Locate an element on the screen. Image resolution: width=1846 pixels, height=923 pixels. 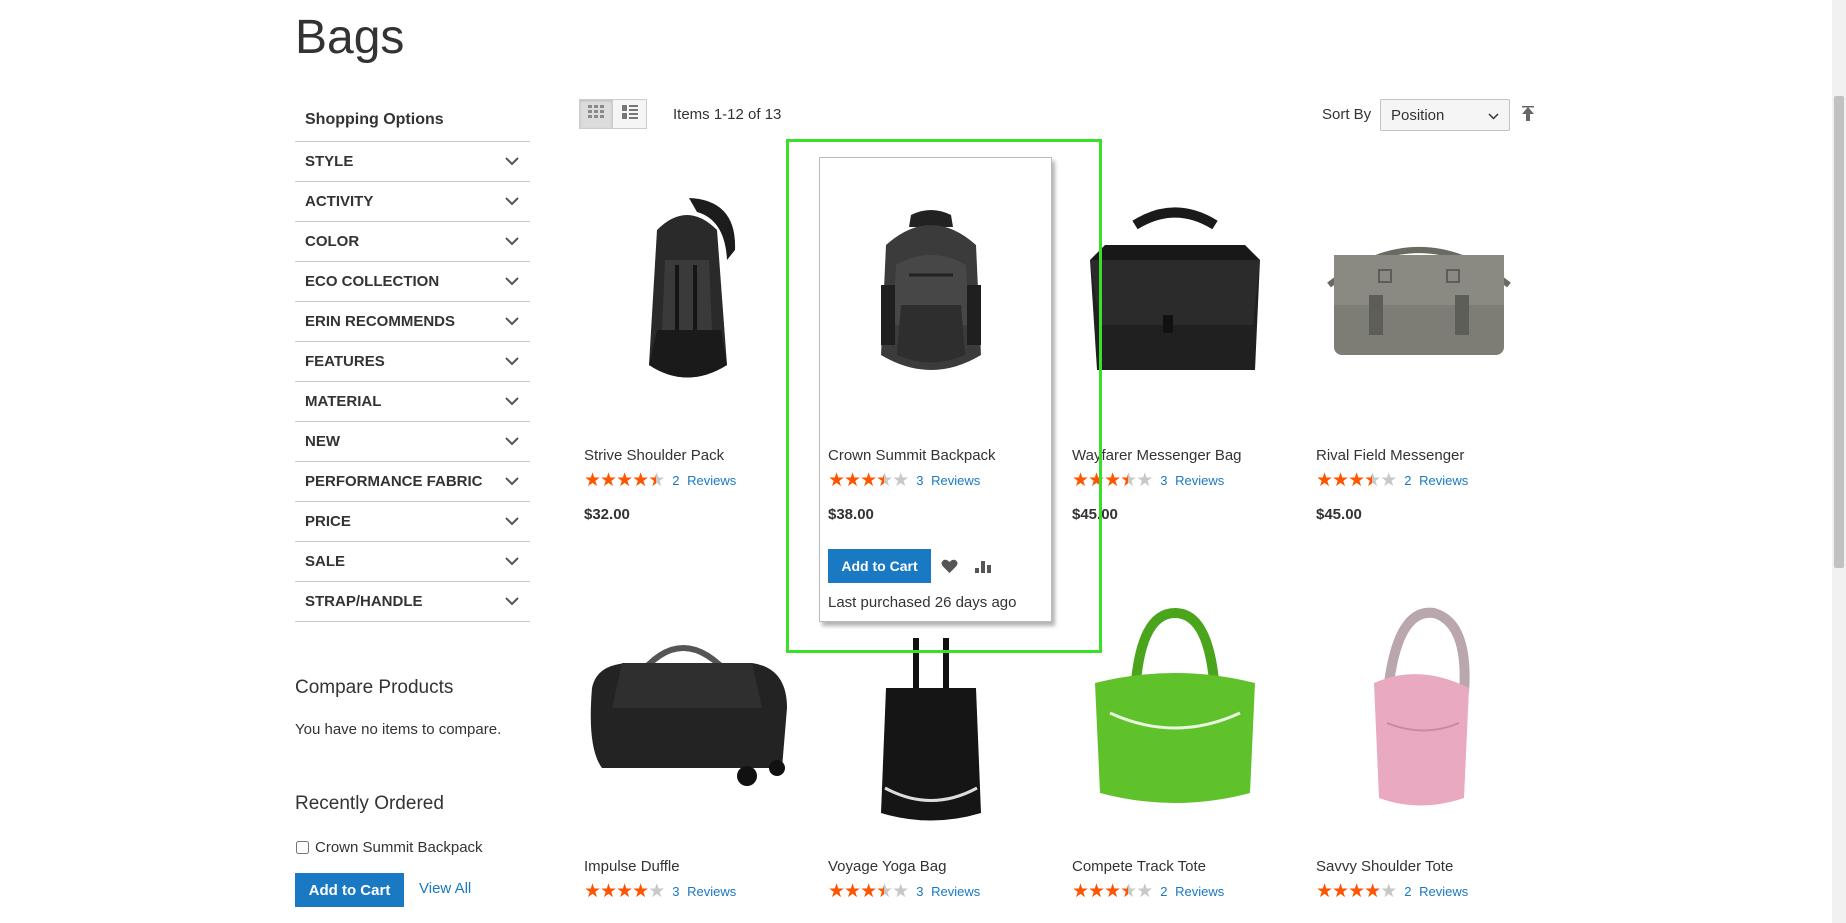
product-item: Savvy Shoulder Tote ★ ★ ★ ★ ★ 2 Reviews is located at coordinates (1418, 750).